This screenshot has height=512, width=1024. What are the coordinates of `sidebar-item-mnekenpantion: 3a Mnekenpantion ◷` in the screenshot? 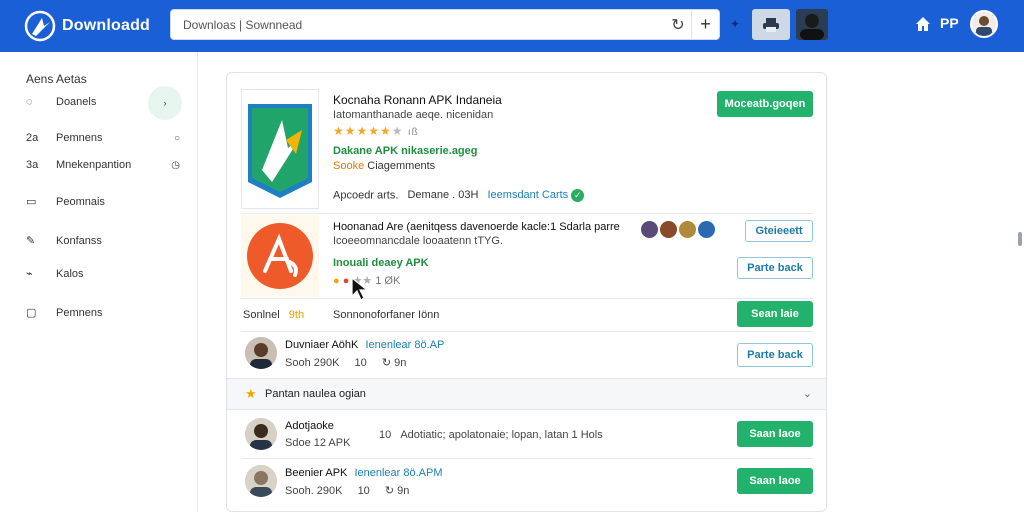 It's located at (106, 165).